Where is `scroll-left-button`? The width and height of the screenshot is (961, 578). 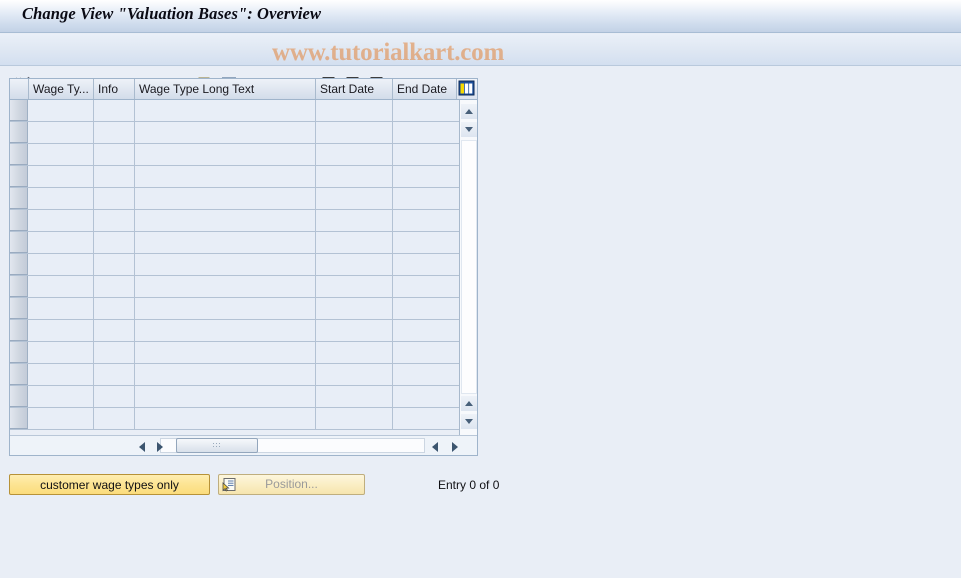 scroll-left-button is located at coordinates (142, 445).